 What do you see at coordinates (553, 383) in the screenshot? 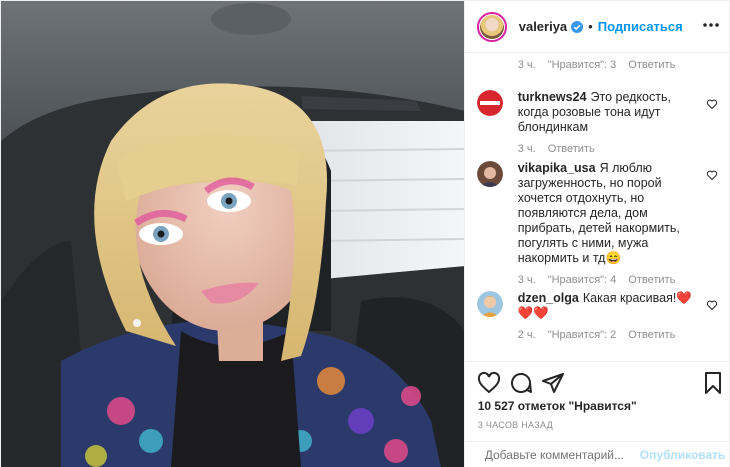
I see `share-icon` at bounding box center [553, 383].